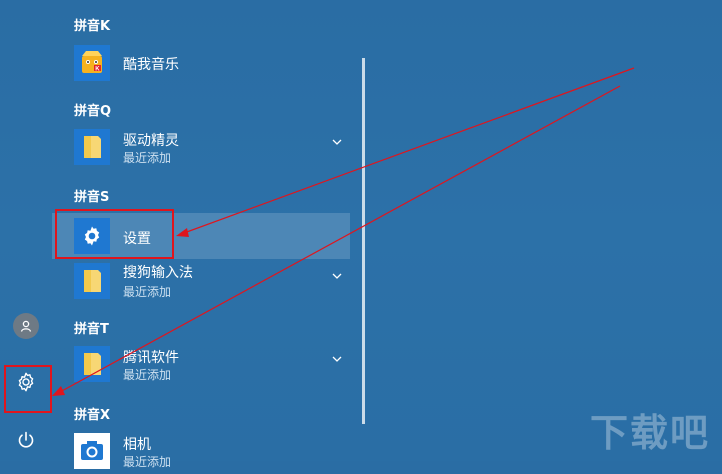 Image resolution: width=722 pixels, height=474 pixels. I want to click on kuwo-music-icon: K, so click(92, 63).